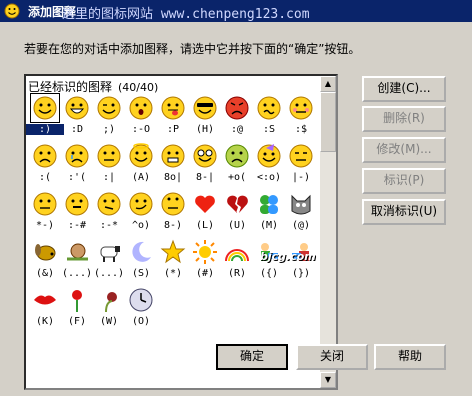  What do you see at coordinates (173, 156) in the screenshot?
I see `baring-teeth-icon` at bounding box center [173, 156].